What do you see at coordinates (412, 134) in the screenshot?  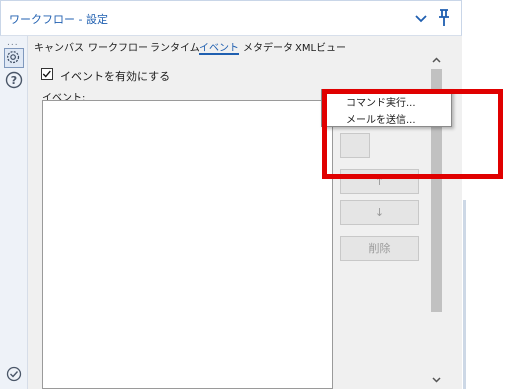 I see `red-highlight-box` at bounding box center [412, 134].